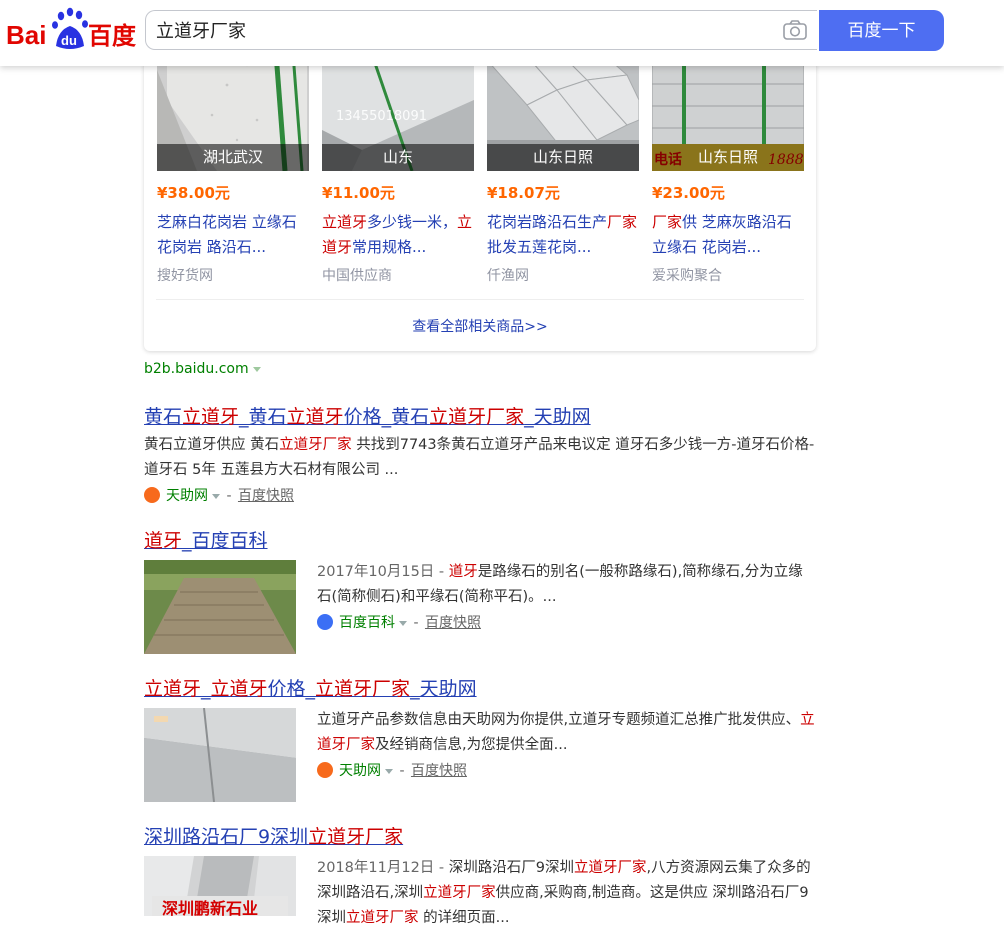 This screenshot has height=931, width=1004. What do you see at coordinates (398, 157) in the screenshot?
I see `product-caption: 山东` at bounding box center [398, 157].